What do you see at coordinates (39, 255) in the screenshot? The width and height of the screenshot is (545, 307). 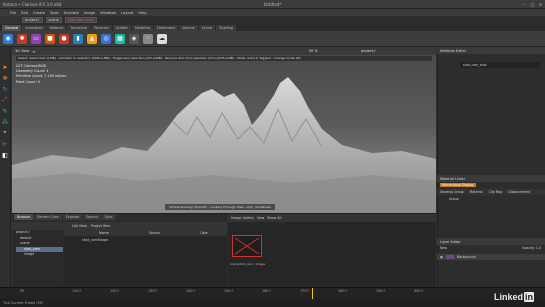 I see `tree-item-image: image` at bounding box center [39, 255].